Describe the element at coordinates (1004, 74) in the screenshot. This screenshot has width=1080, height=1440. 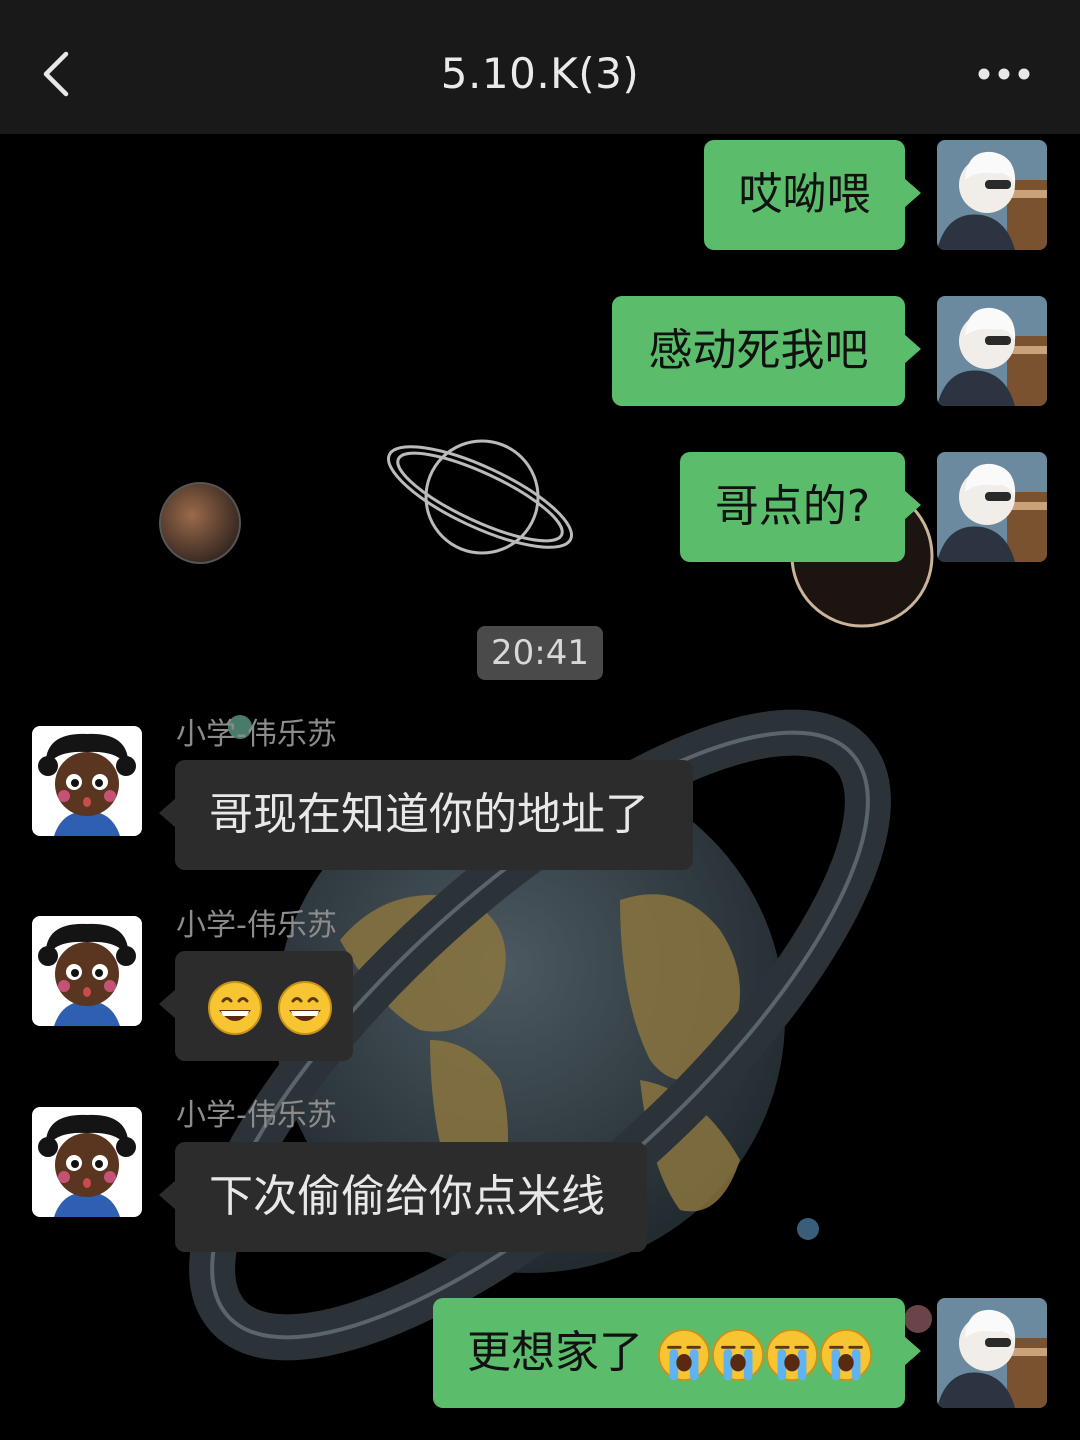
I see `more-dots-icon` at that location.